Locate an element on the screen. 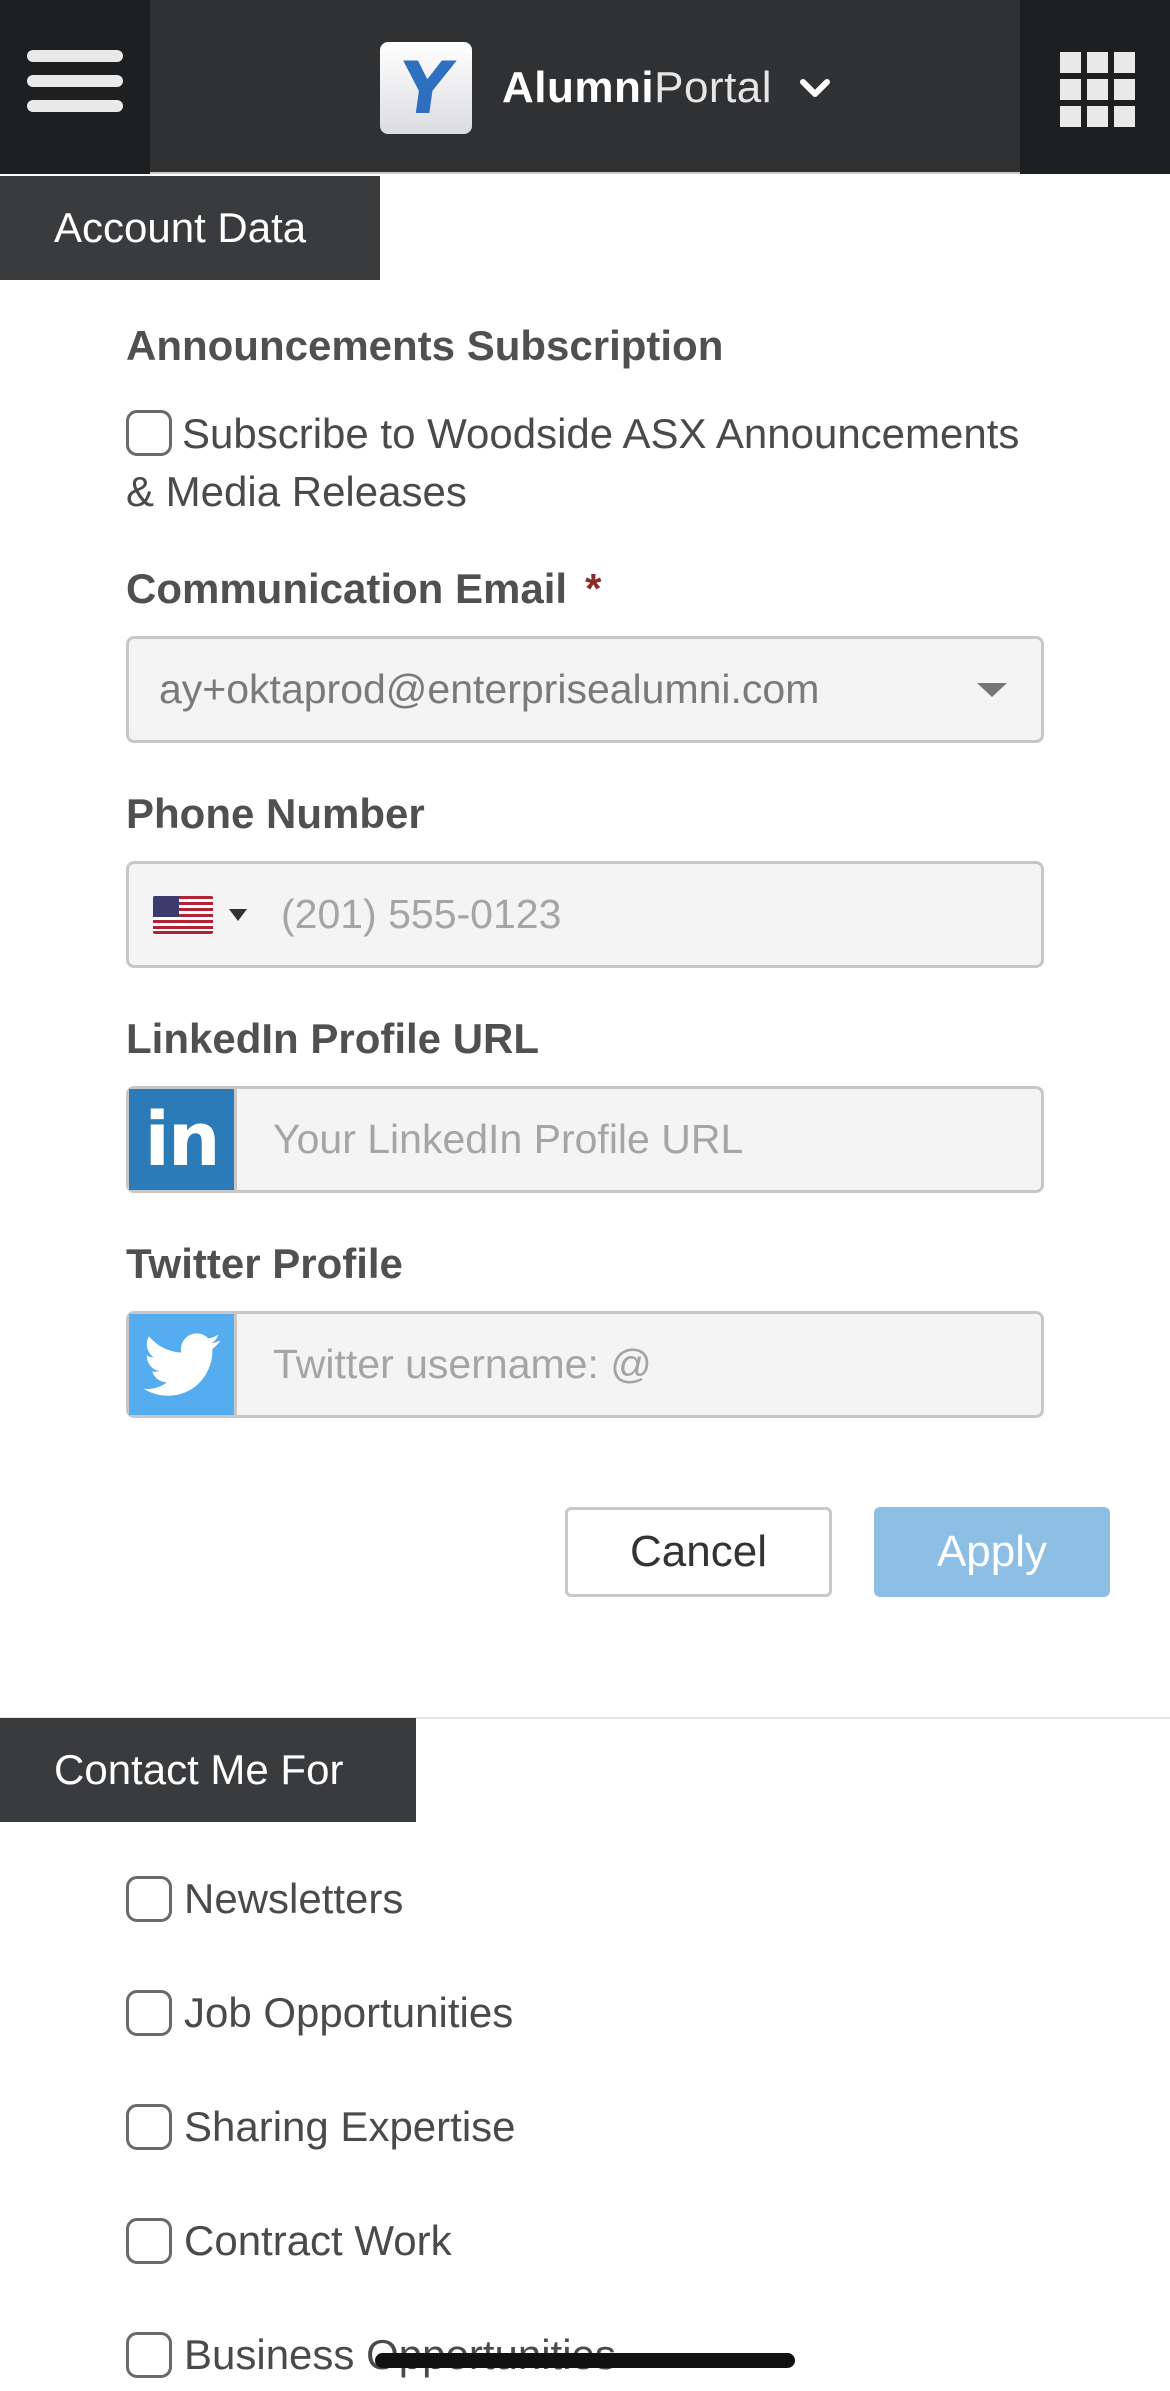  chevron-down-icon is located at coordinates (815, 88).